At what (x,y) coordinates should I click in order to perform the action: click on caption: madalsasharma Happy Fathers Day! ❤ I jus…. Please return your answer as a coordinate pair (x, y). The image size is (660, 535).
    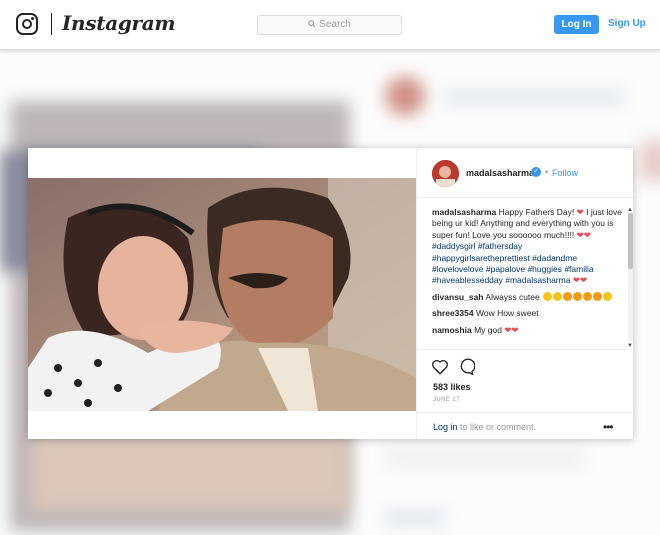
    Looking at the image, I should click on (527, 247).